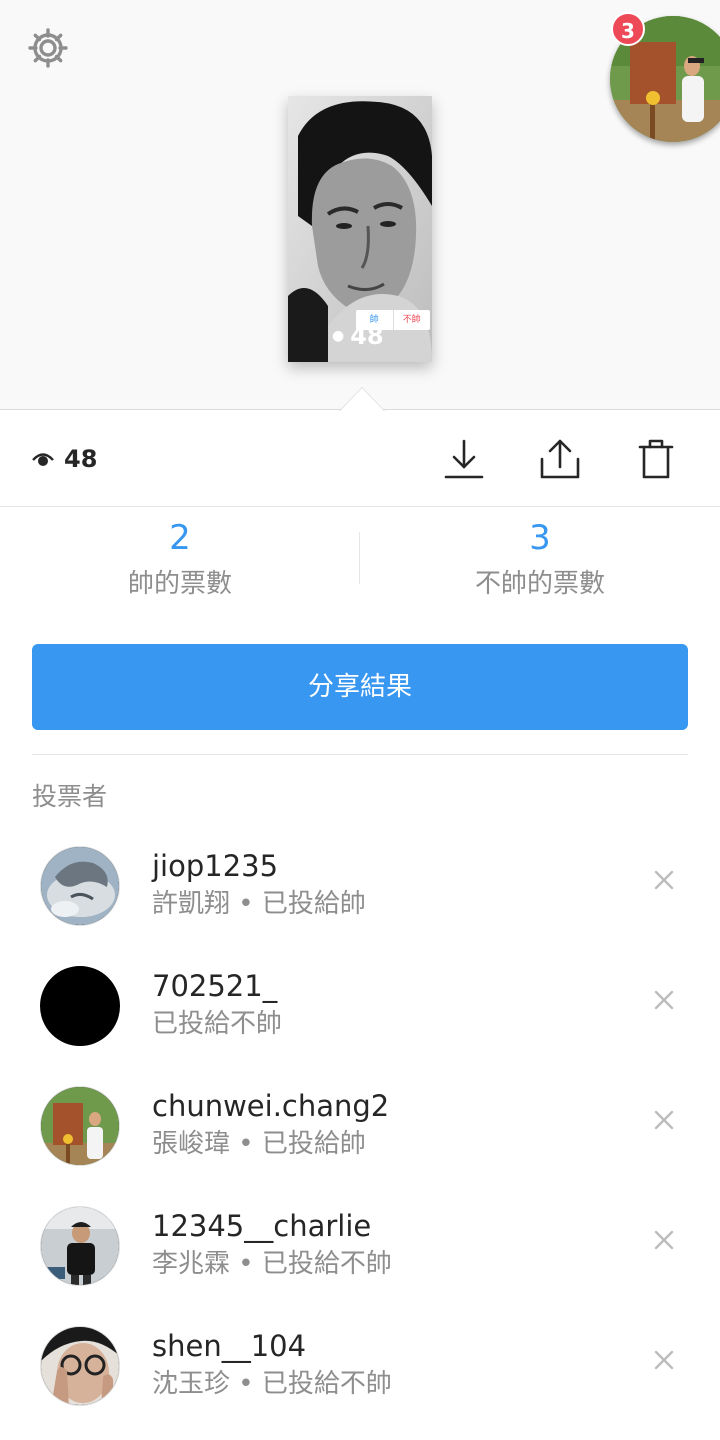 This screenshot has height=1440, width=720. I want to click on notification-badge: 3, so click(628, 29).